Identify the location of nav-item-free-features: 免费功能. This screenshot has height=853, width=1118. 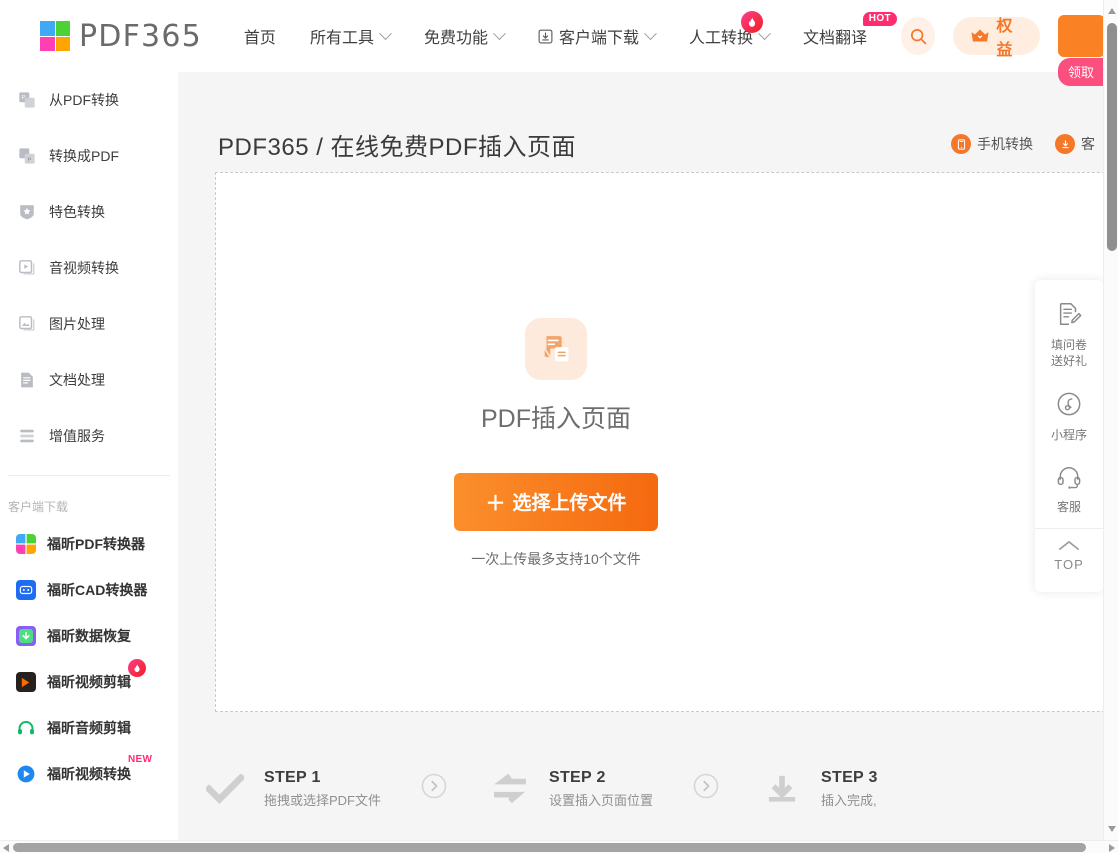
(465, 36).